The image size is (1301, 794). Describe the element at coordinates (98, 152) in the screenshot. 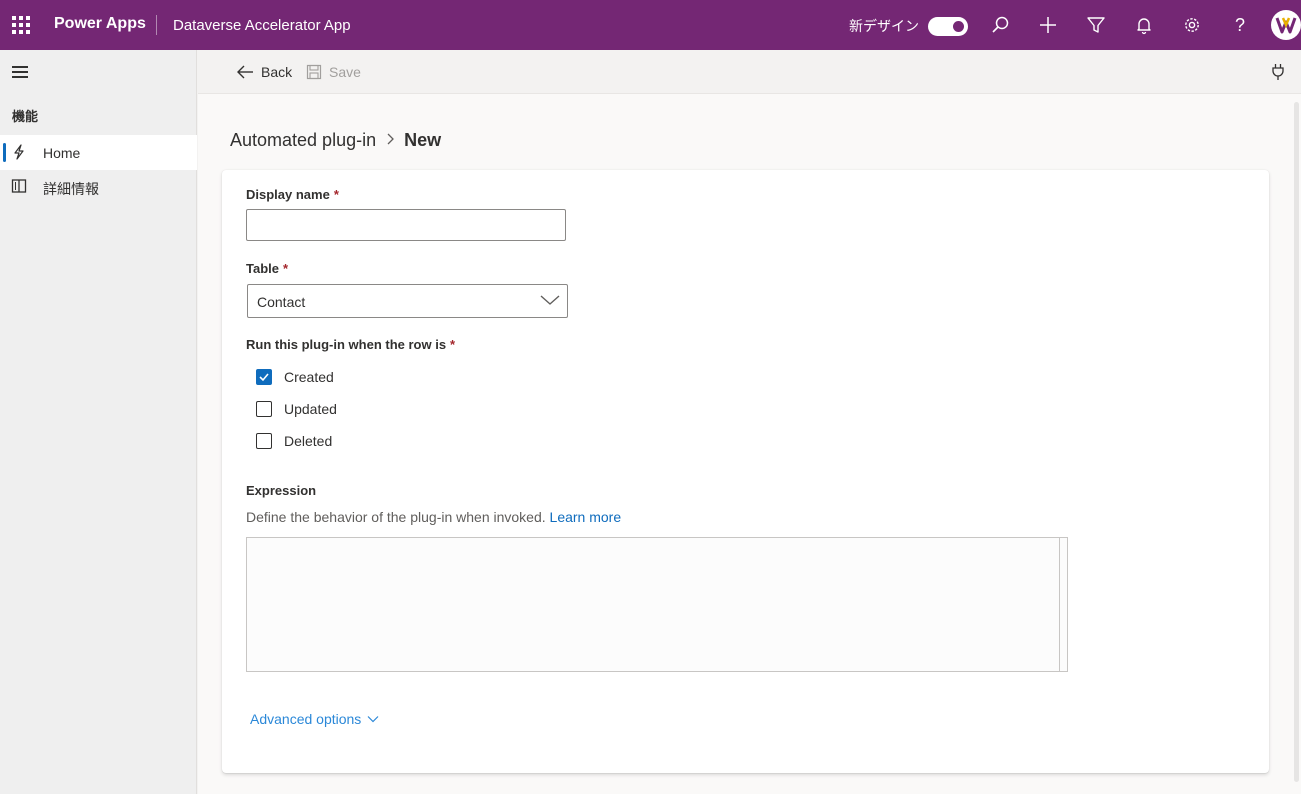

I see `sidebar-item-home: Home` at that location.